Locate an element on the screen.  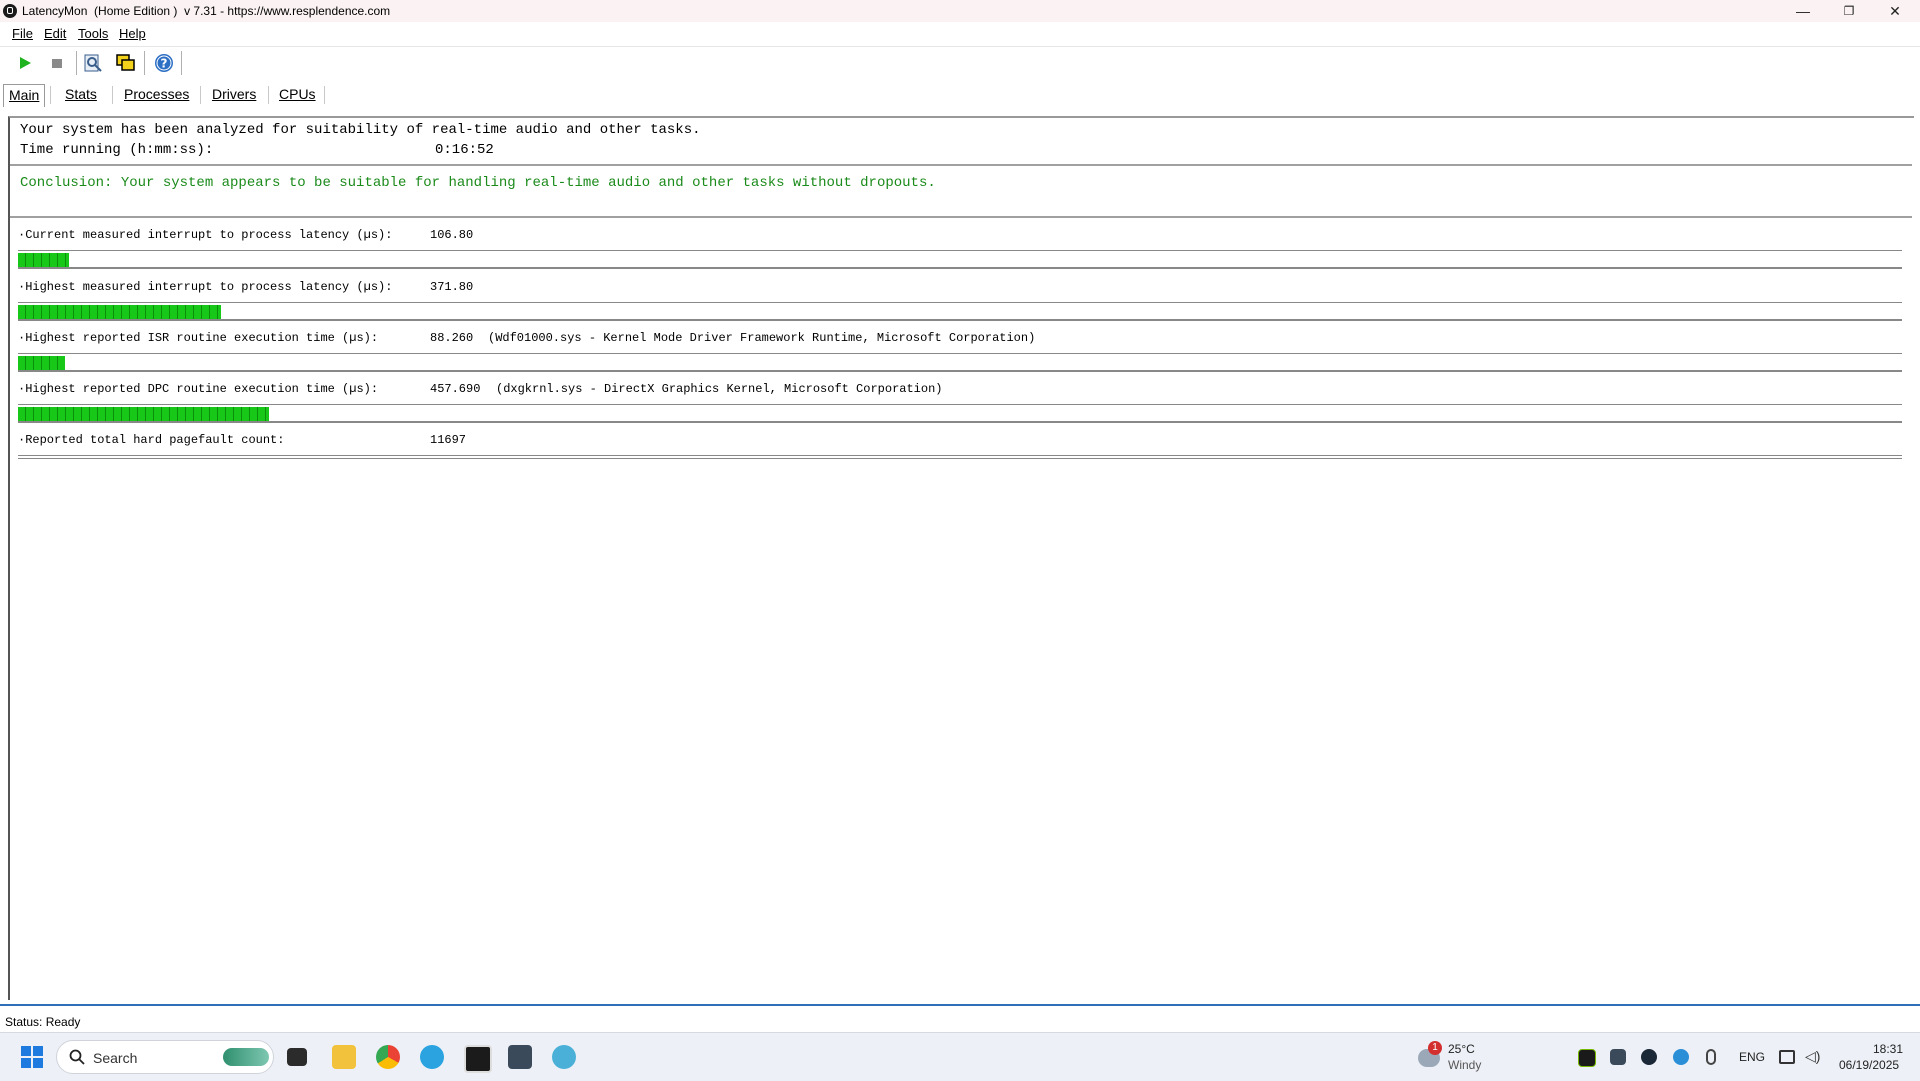
search-placeholder: Search is located at coordinates (115, 1058).